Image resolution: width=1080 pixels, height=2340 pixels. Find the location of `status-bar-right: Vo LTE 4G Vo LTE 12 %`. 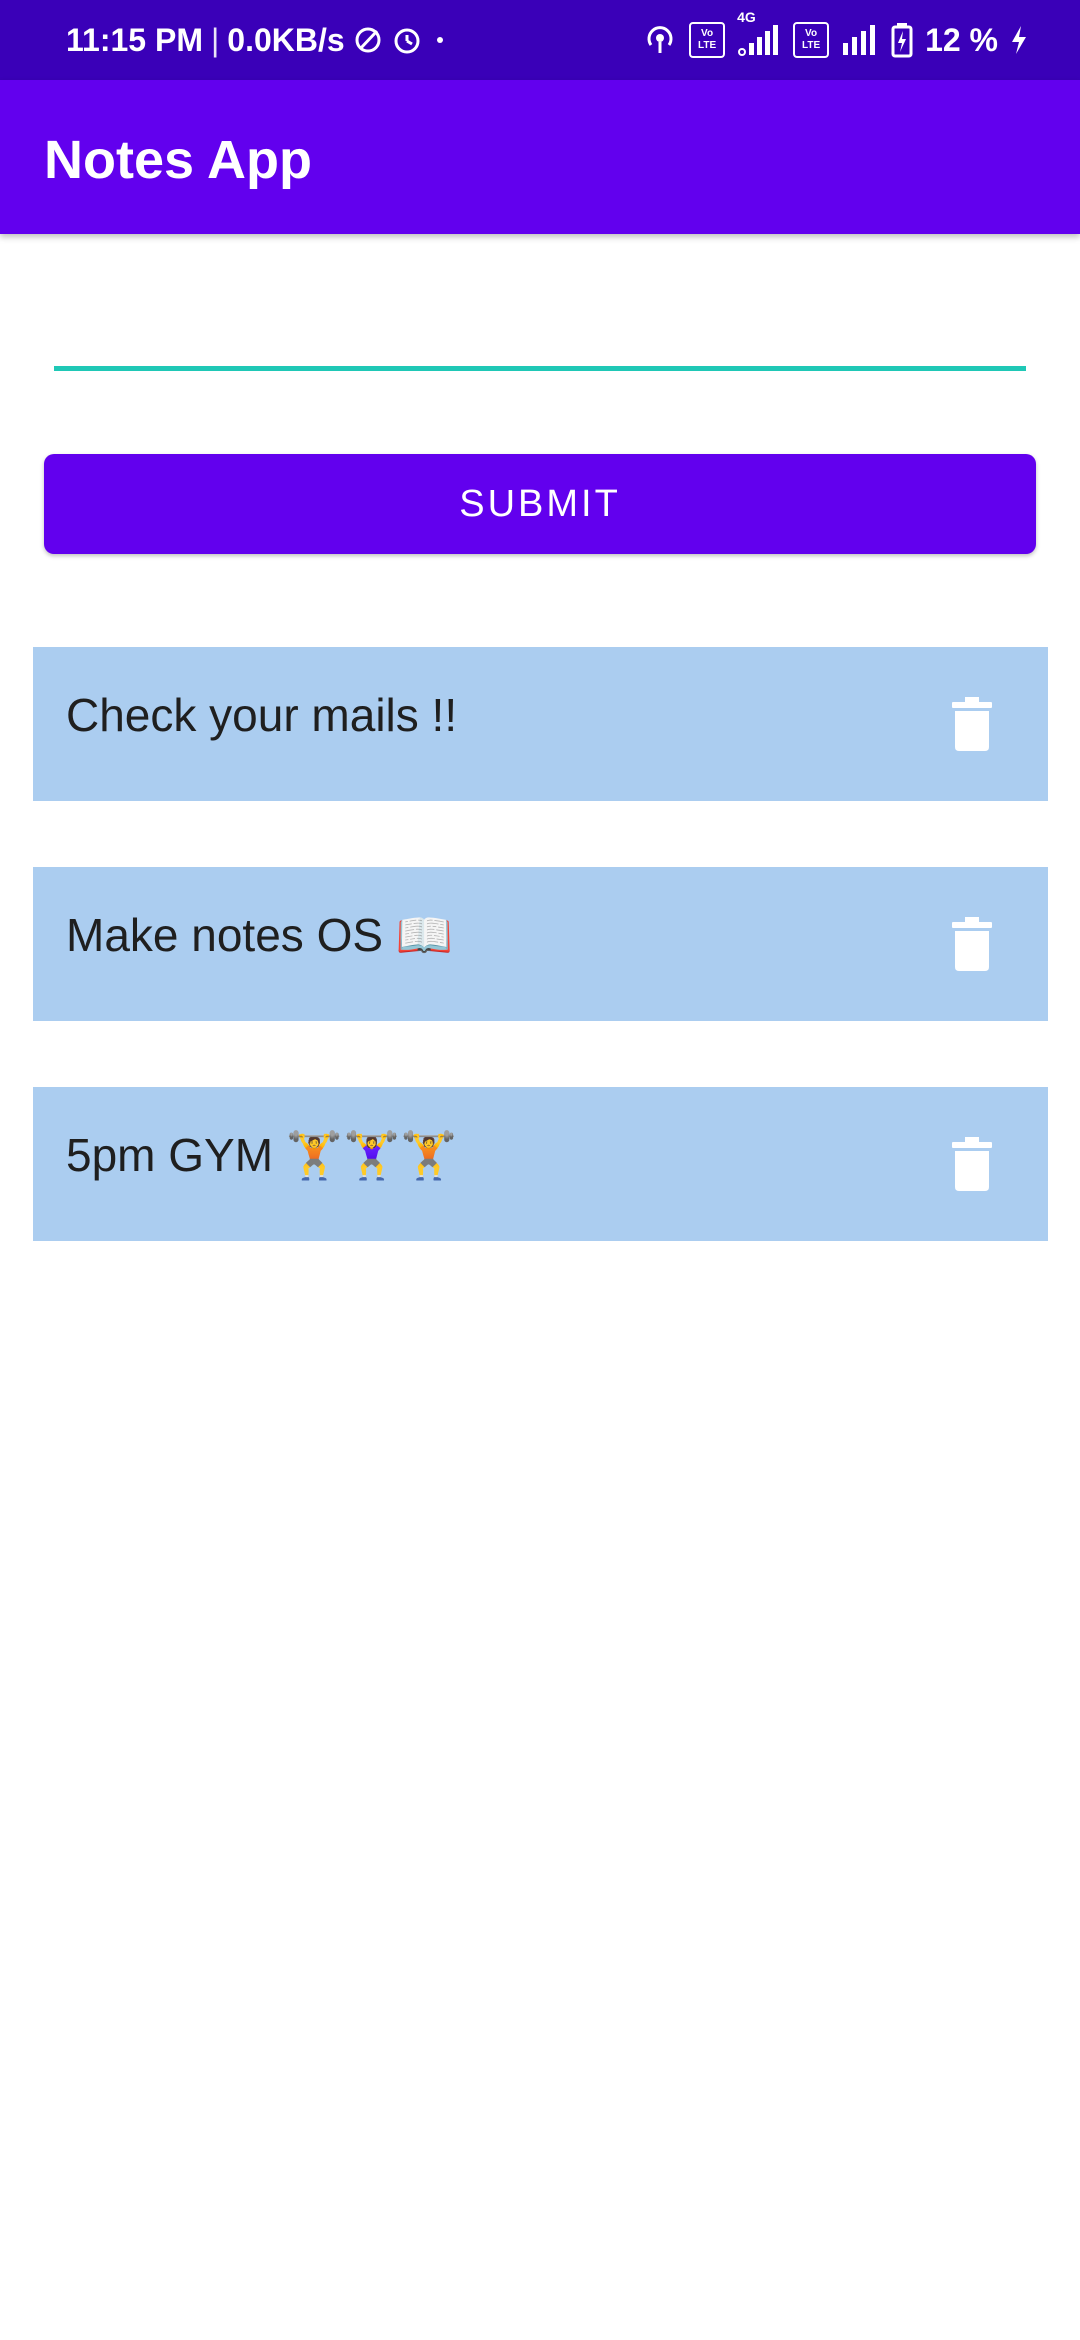

status-bar-right: Vo LTE 4G Vo LTE 12 % is located at coordinates (835, 40).